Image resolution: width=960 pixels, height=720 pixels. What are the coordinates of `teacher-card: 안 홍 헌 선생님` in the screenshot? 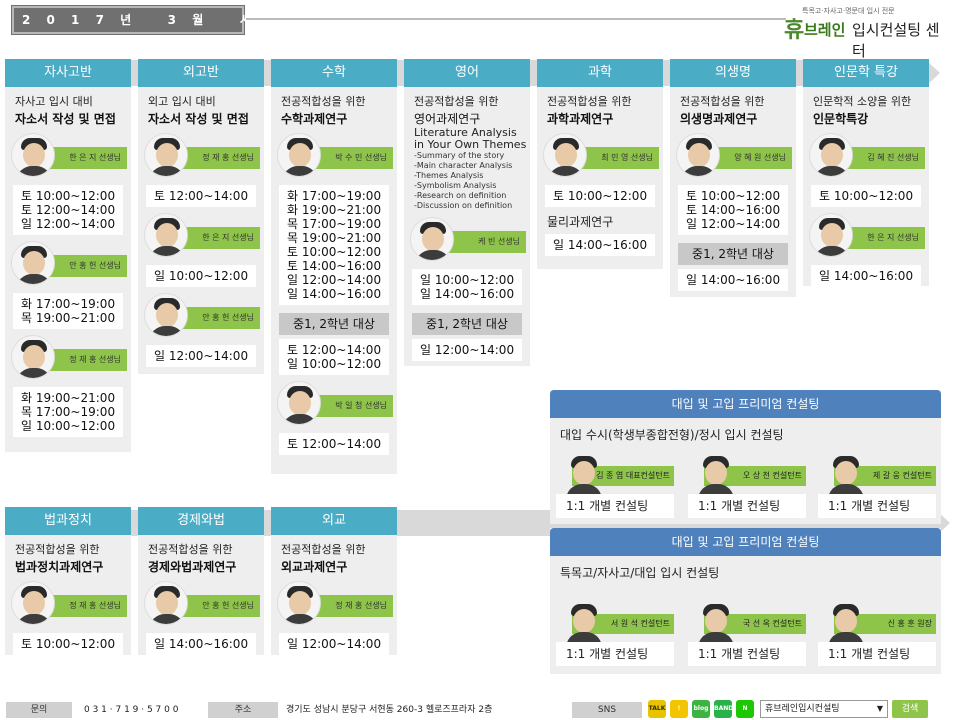 It's located at (69, 265).